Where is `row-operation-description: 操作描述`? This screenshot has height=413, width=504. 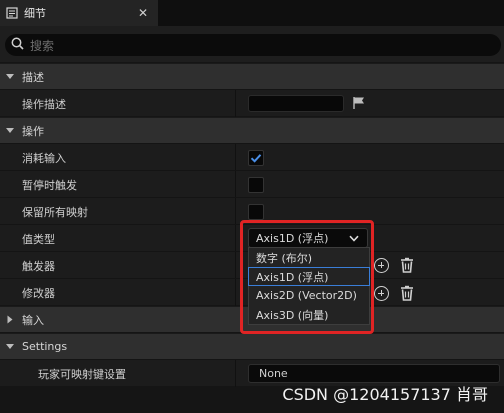 row-operation-description: 操作描述 is located at coordinates (252, 103).